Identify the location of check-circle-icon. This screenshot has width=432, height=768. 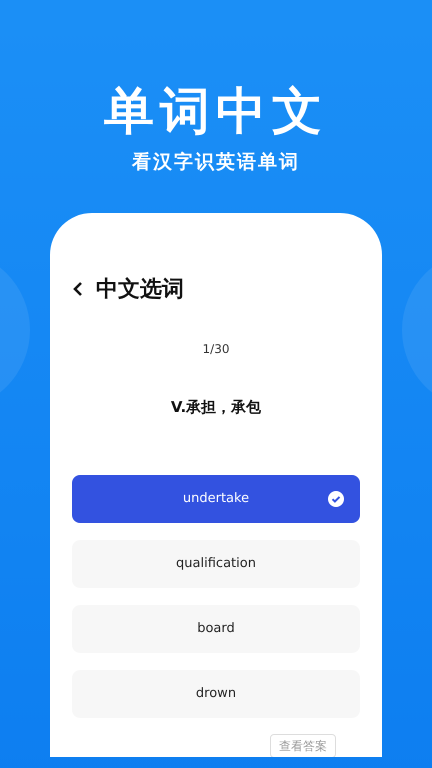
(336, 498).